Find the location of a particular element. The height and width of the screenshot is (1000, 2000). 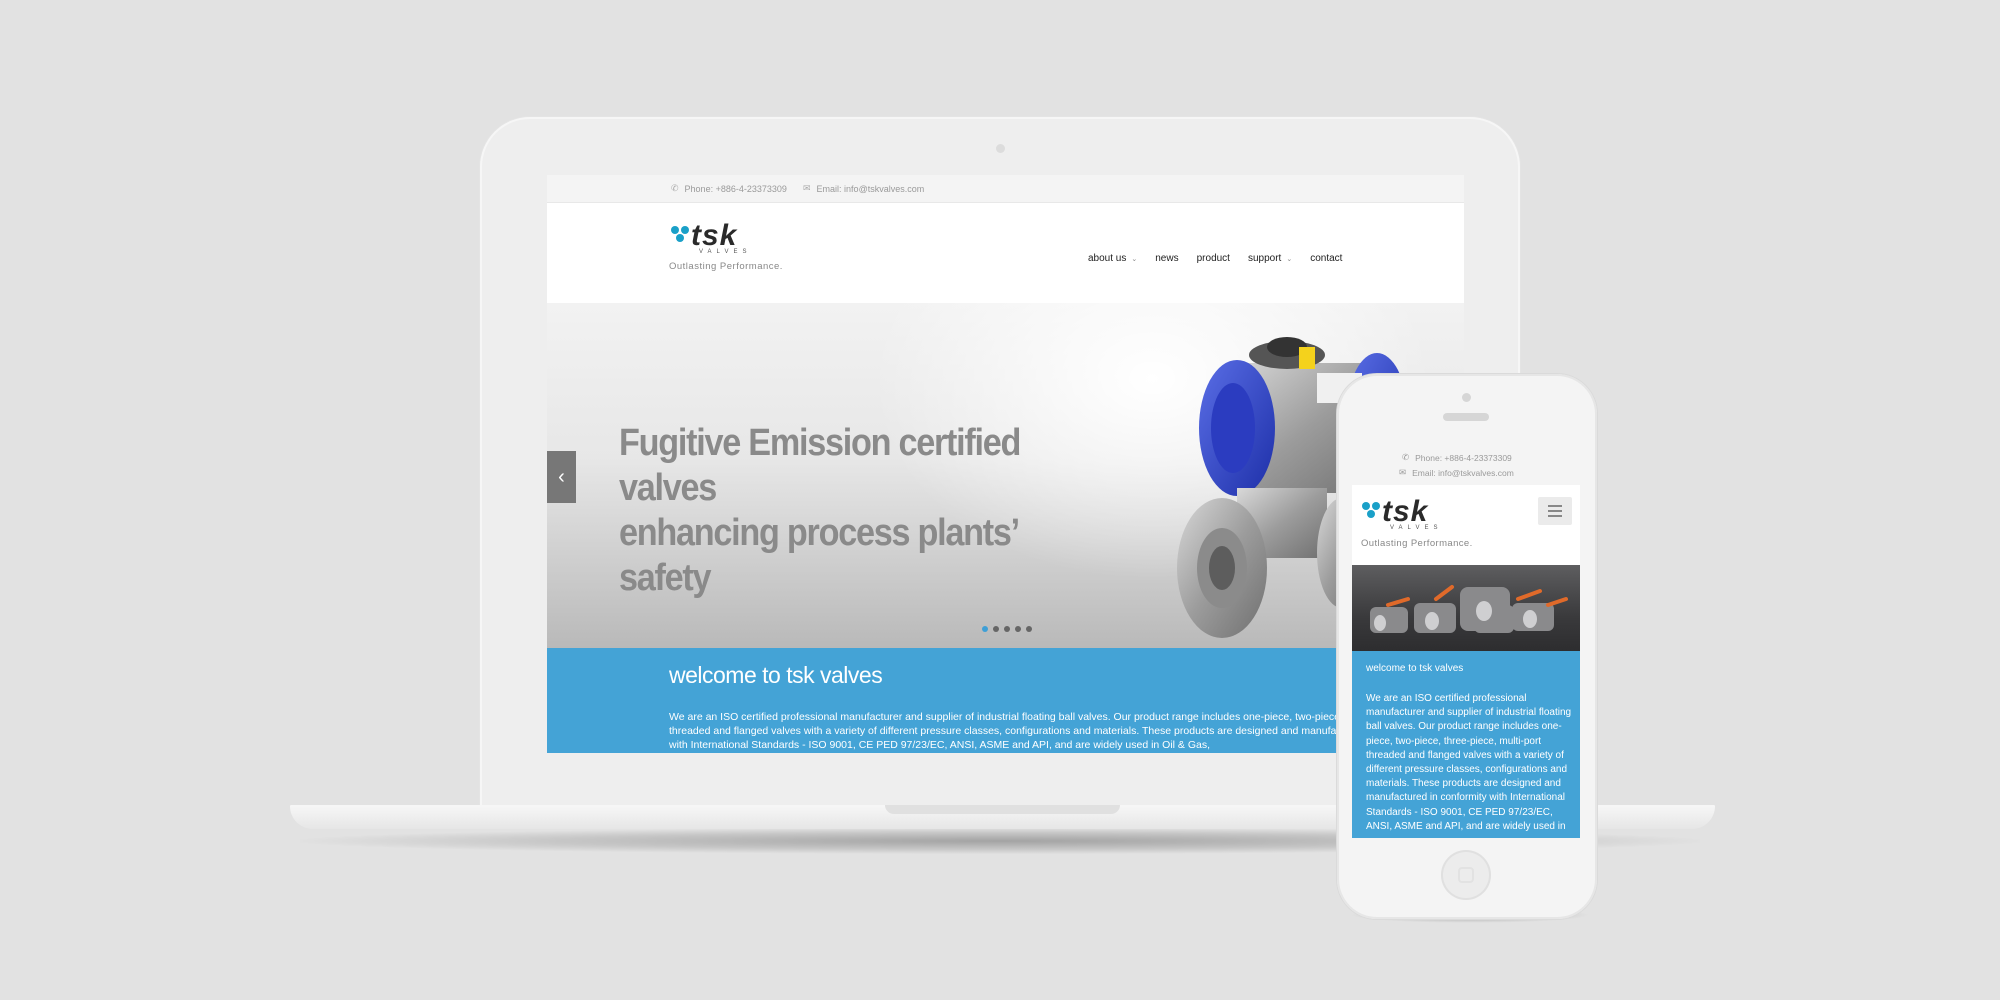

mobile-email-contact: ✉ Email: info@tskvalves.com is located at coordinates (1456, 472).